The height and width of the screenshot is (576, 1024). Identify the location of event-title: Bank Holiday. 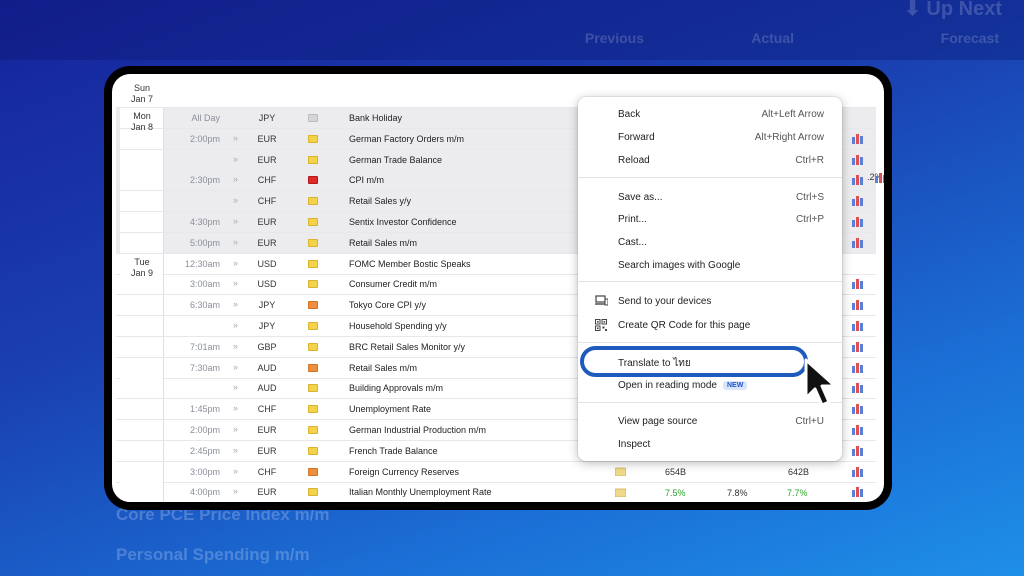
(375, 118).